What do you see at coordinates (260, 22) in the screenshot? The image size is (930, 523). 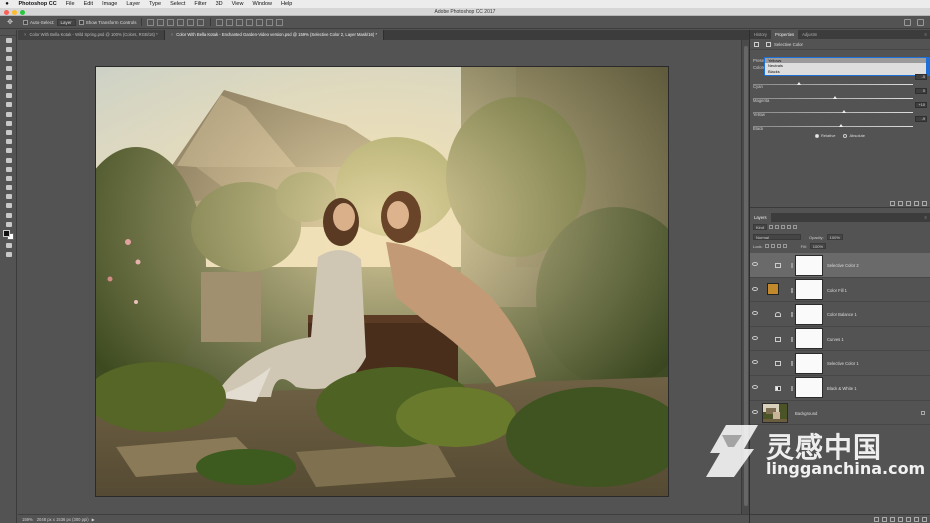 I see `distribute-hcenter-icon` at bounding box center [260, 22].